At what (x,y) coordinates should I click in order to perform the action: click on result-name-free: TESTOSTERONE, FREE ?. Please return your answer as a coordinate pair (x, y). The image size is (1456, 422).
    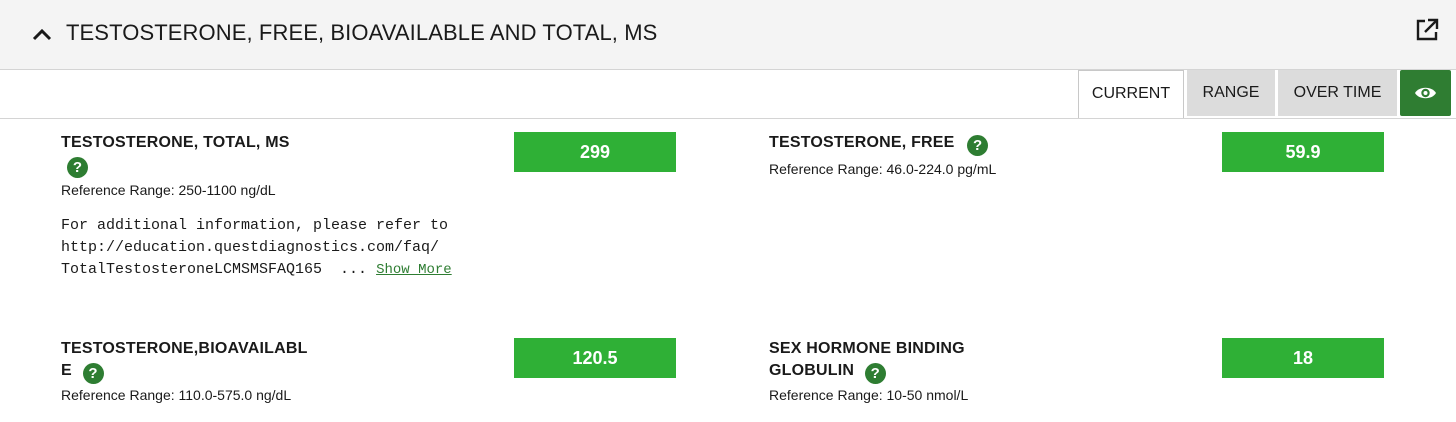
    Looking at the image, I should click on (879, 144).